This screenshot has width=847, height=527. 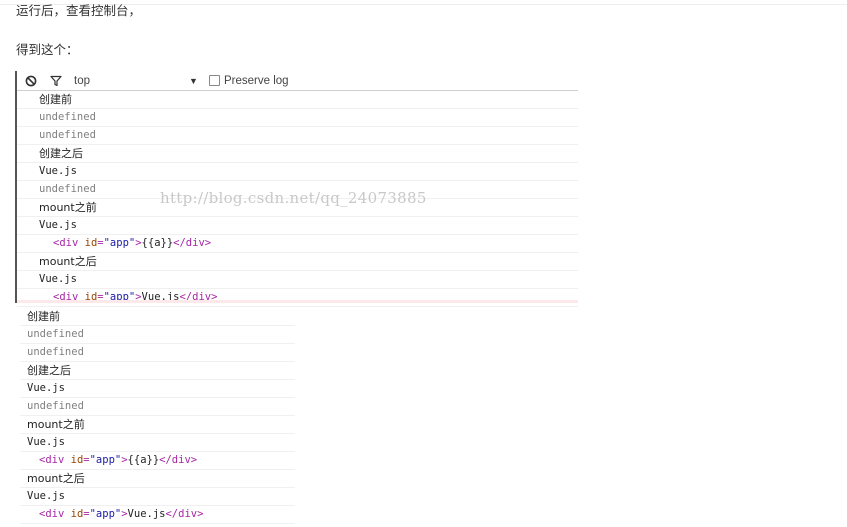 I want to click on checkbox-box, so click(x=214, y=80).